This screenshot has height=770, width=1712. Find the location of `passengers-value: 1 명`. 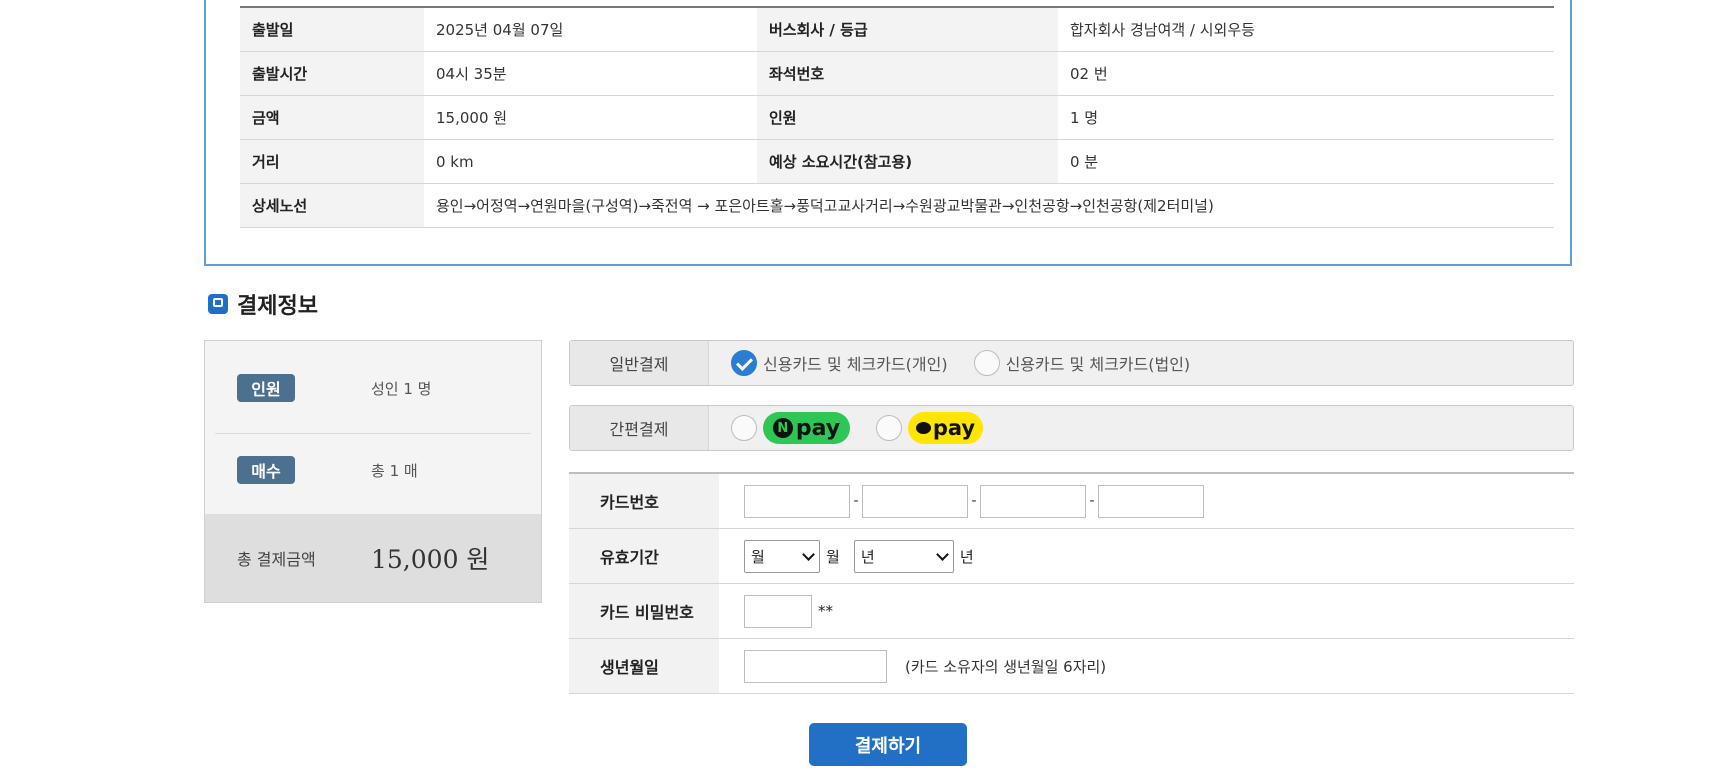

passengers-value: 1 명 is located at coordinates (1306, 117).